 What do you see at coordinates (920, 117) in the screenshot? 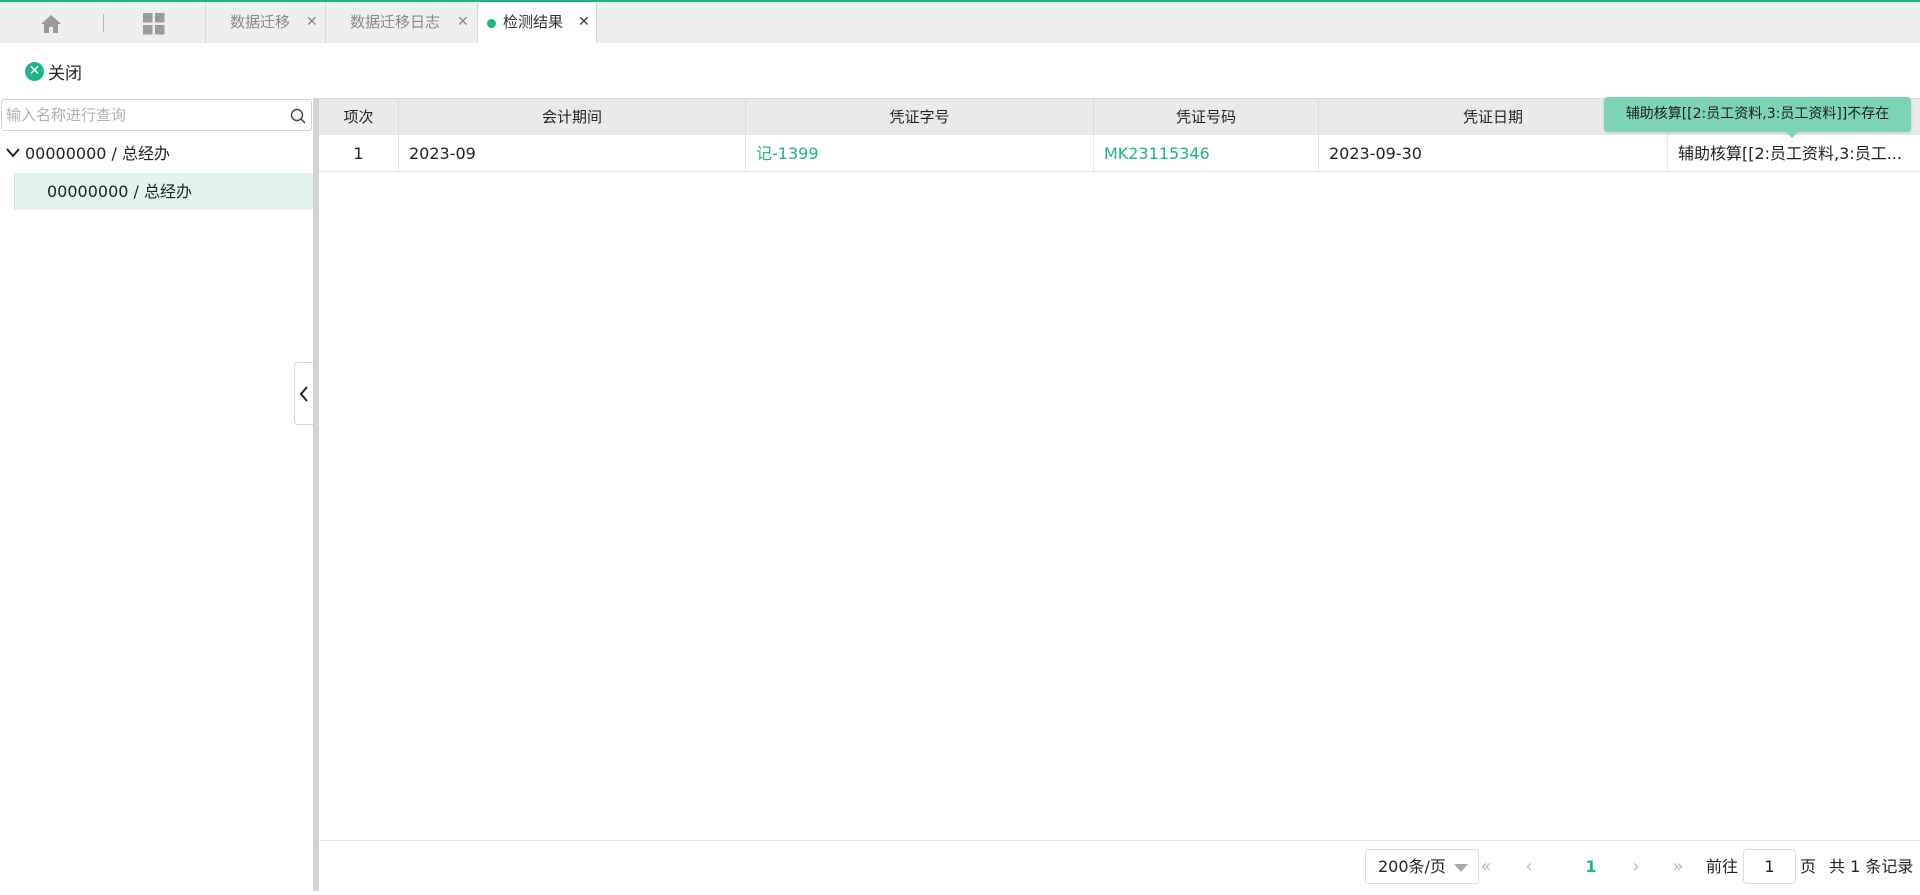
I see `column-header-voucher-word: 凭证字号` at bounding box center [920, 117].